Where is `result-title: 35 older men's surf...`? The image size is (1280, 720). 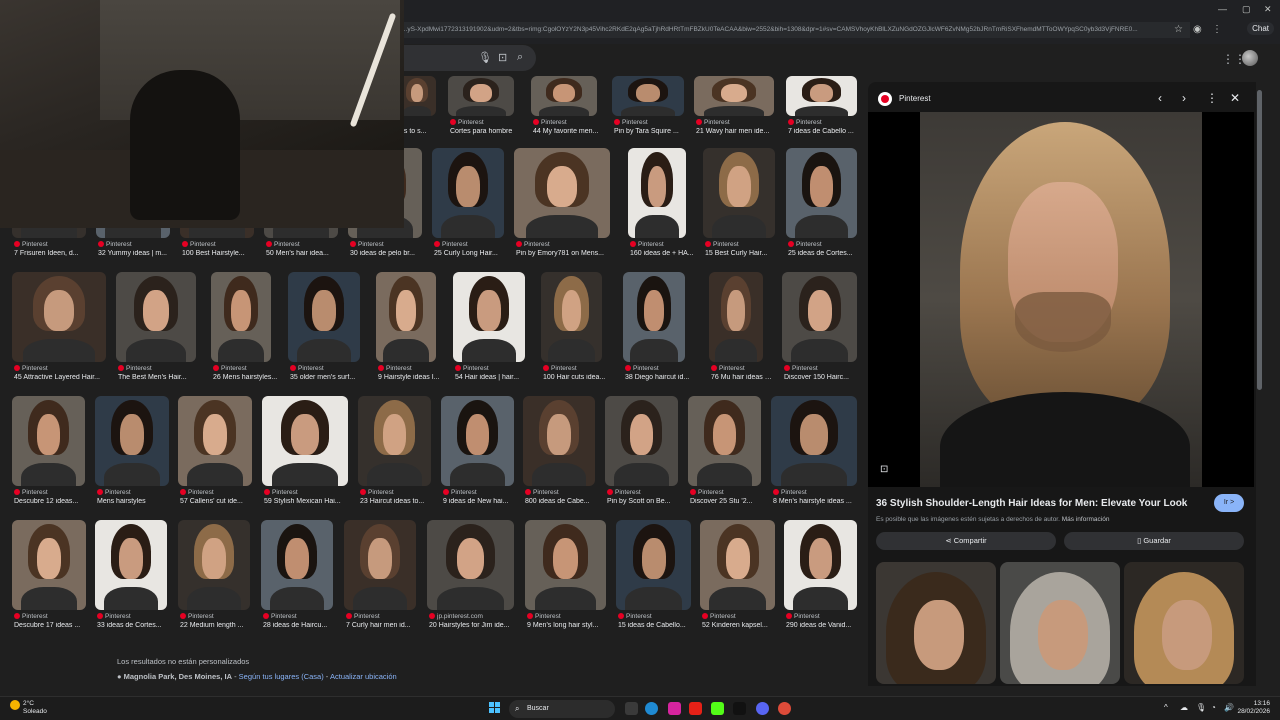 result-title: 35 older men's surf... is located at coordinates (330, 377).